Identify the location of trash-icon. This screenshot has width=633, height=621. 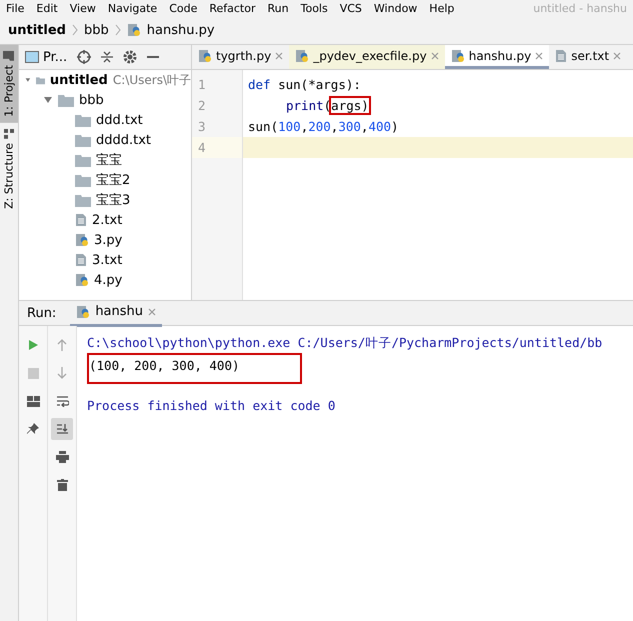
(62, 485).